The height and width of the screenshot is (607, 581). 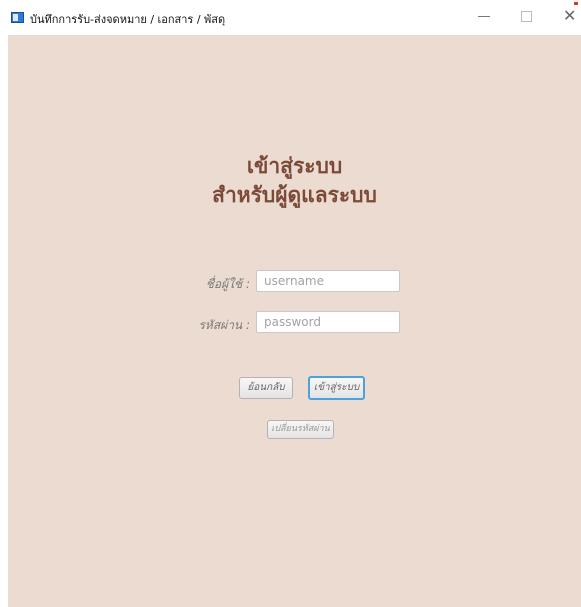 I want to click on username-input, so click(x=328, y=281).